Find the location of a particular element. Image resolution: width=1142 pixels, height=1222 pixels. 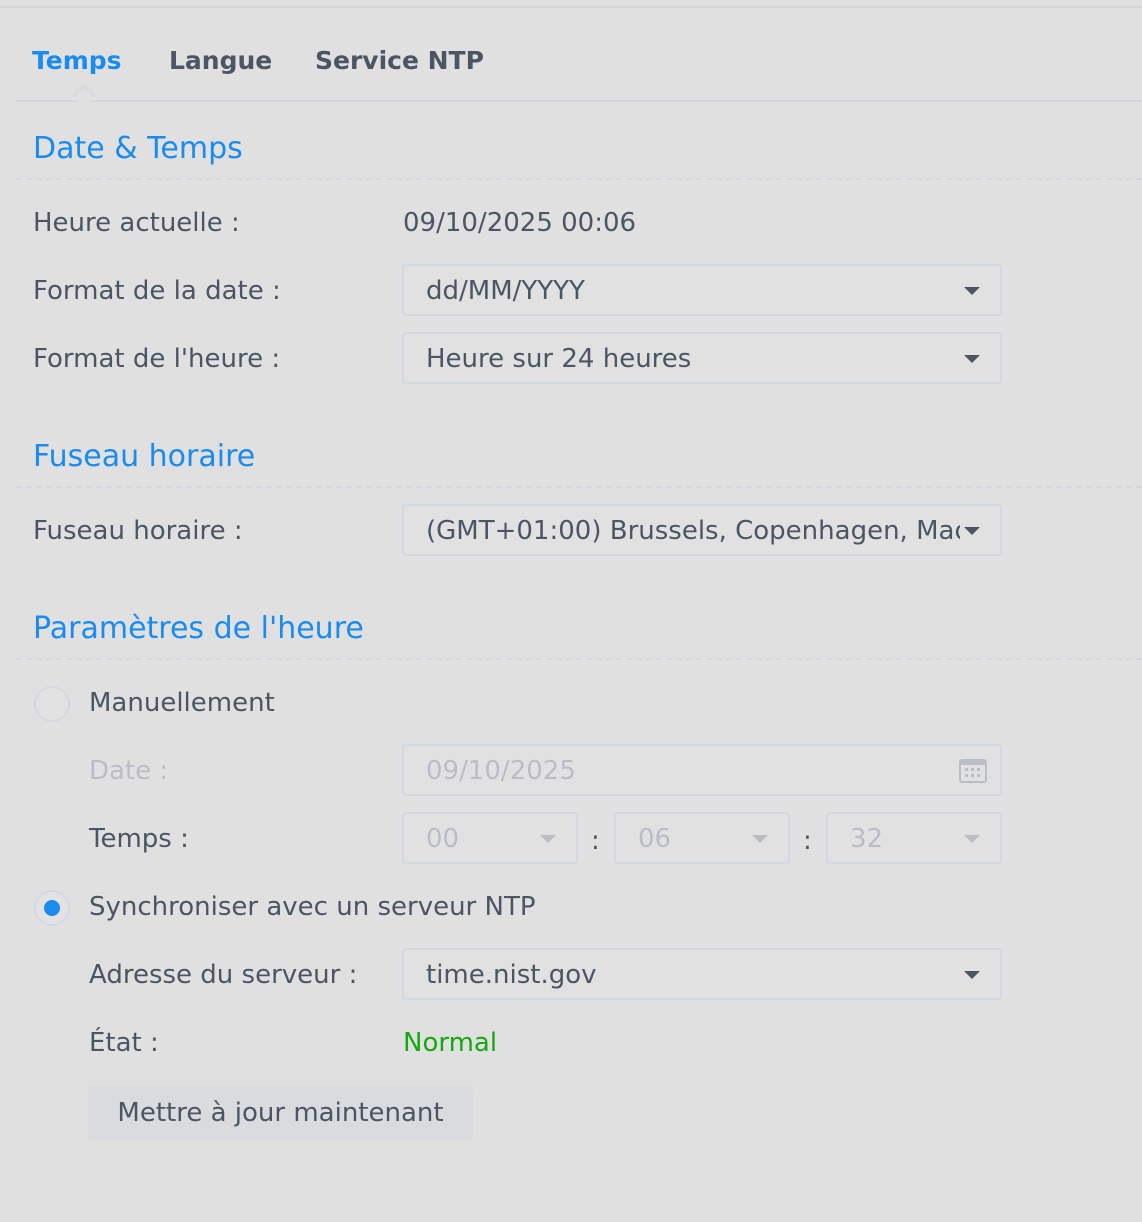

current-time-value: 09/10/2025 00:06 is located at coordinates (520, 223).